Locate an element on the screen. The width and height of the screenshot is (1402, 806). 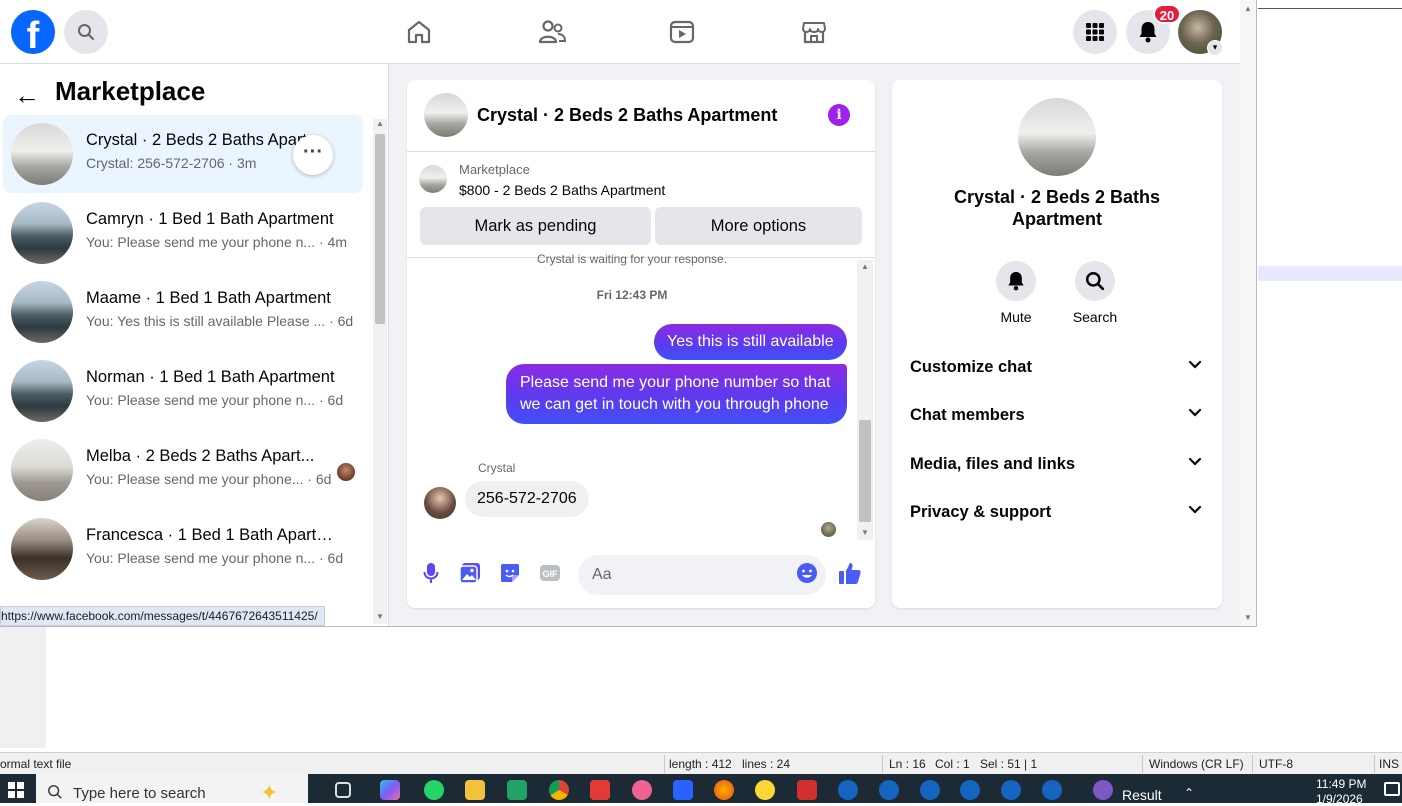
chevron-down-icon: ▾ is located at coordinates (1215, 48).